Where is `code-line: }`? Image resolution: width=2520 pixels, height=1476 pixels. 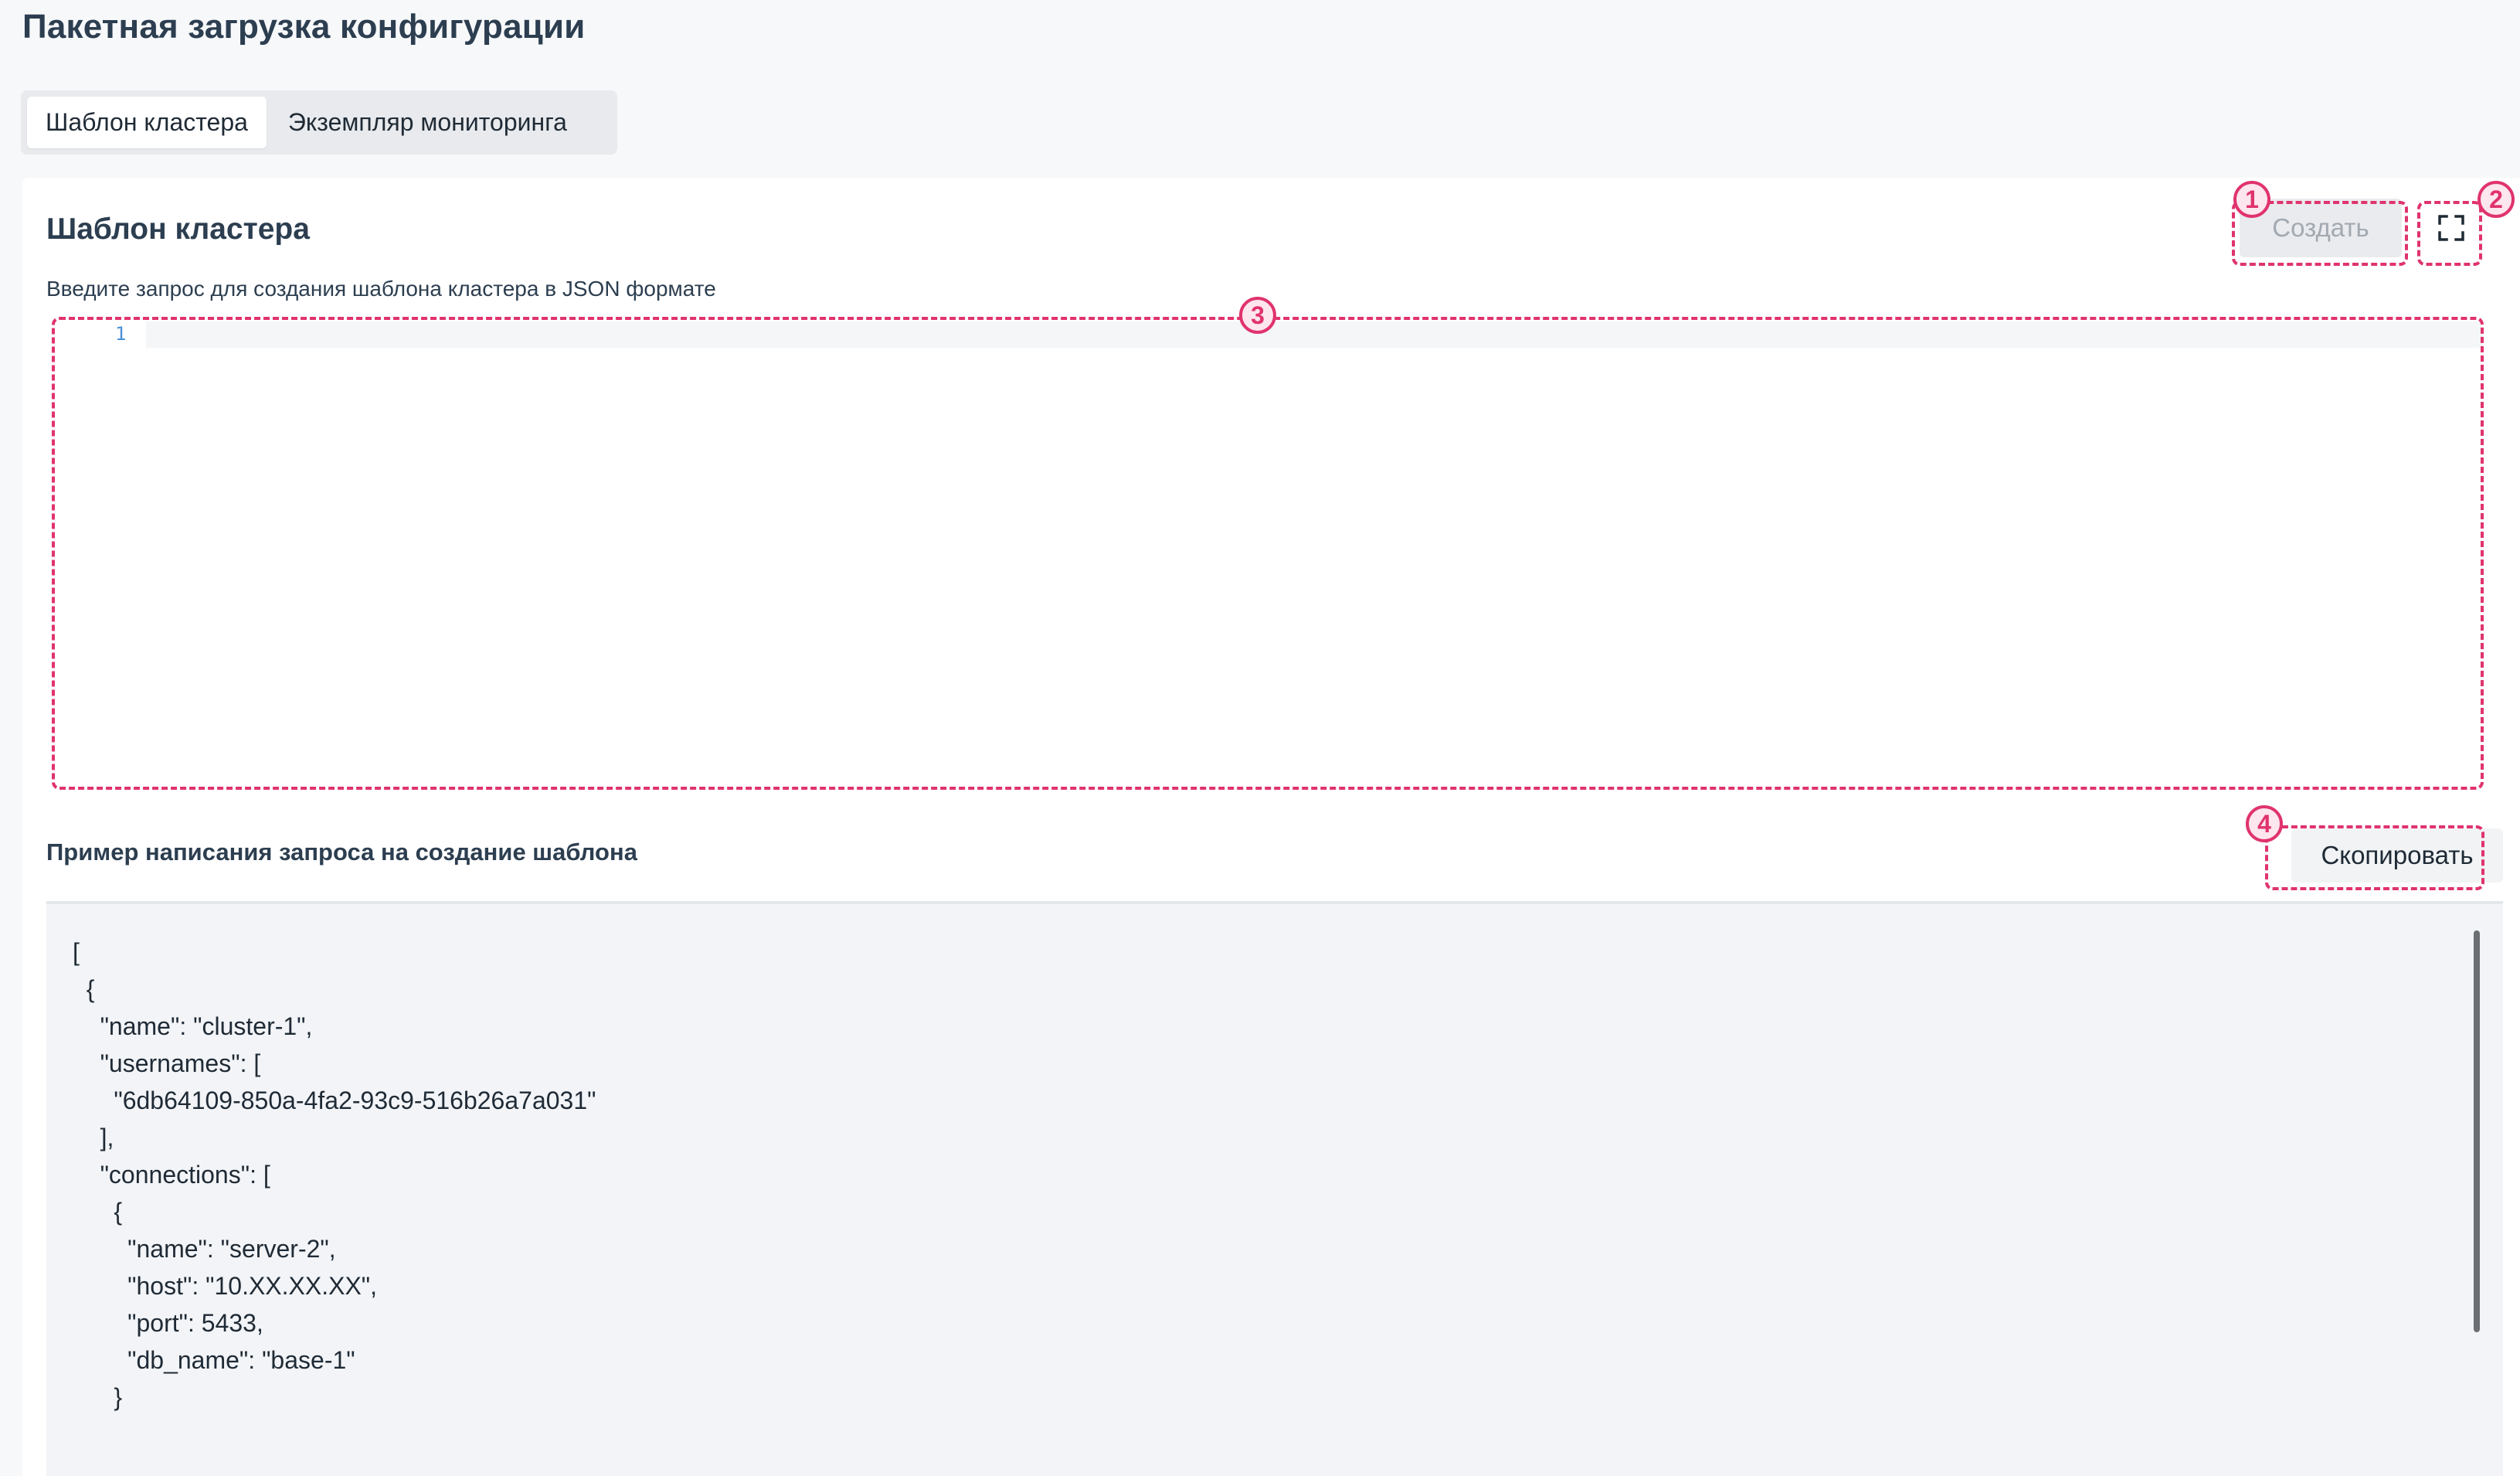 code-line: } is located at coordinates (98, 1397).